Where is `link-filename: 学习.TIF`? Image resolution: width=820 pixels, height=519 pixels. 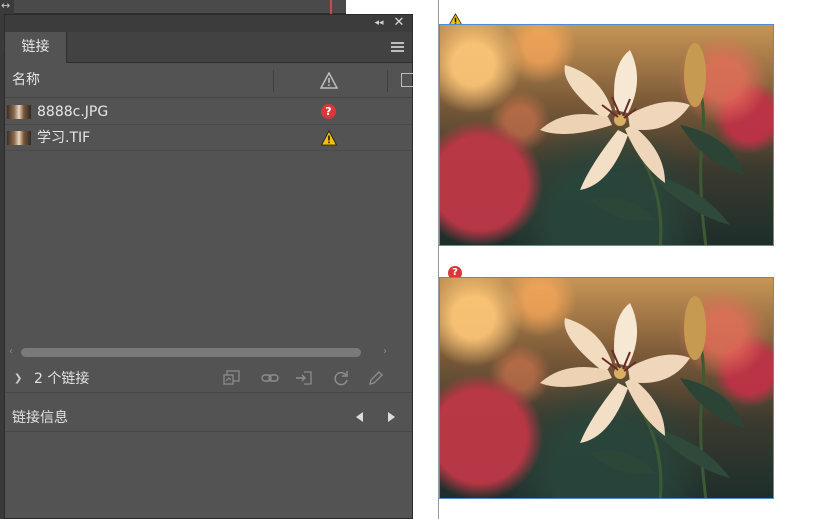 link-filename: 学习.TIF is located at coordinates (64, 138).